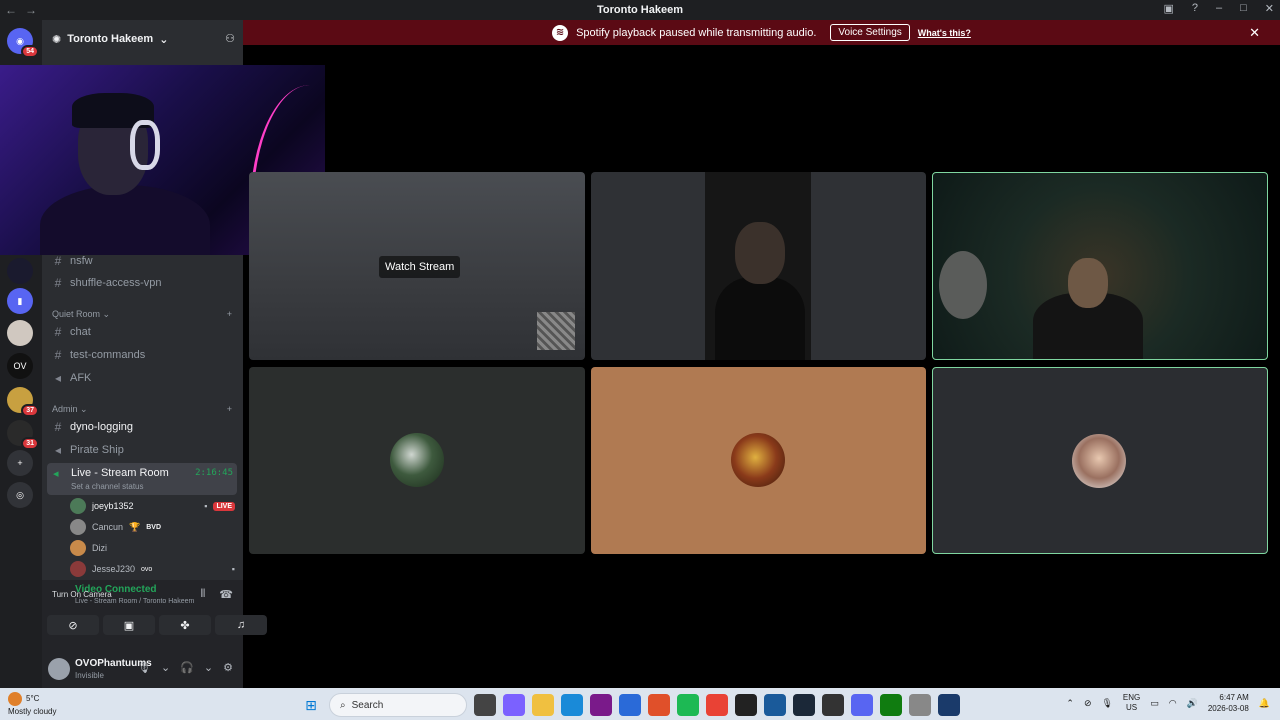  What do you see at coordinates (1168, 8) in the screenshot?
I see `inbox-icon: ▣` at bounding box center [1168, 8].